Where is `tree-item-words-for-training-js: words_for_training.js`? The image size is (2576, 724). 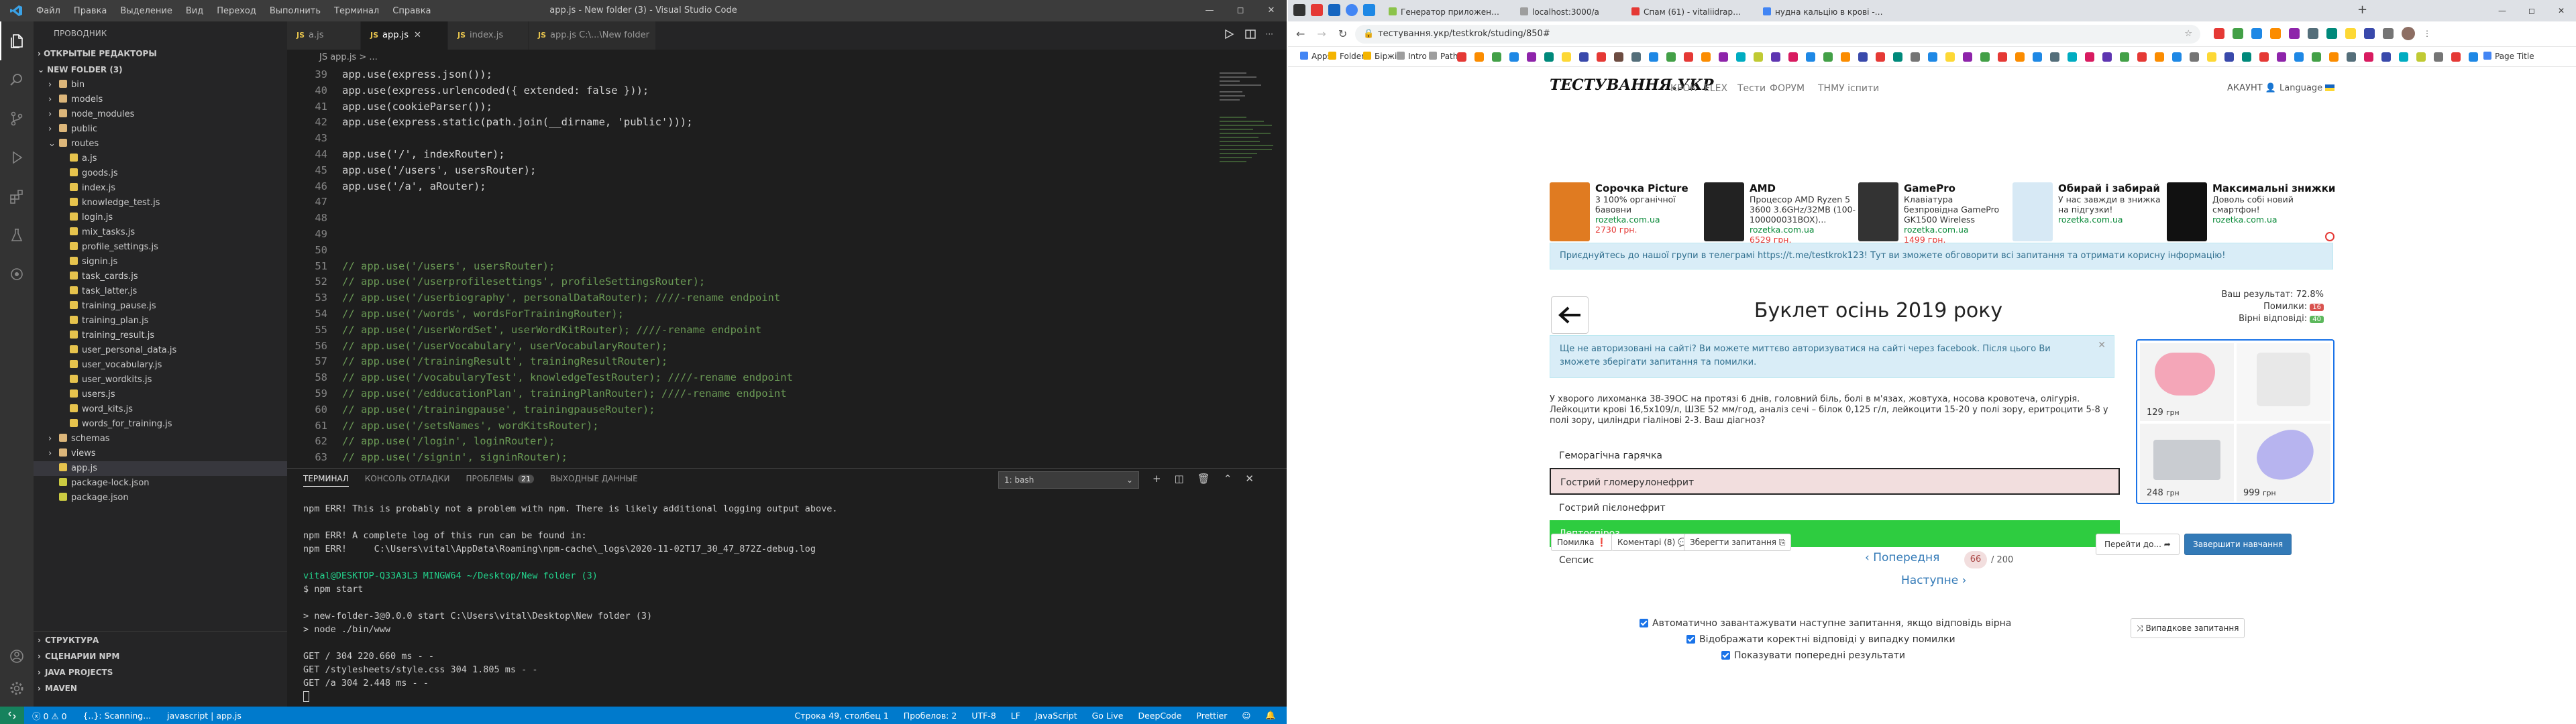
tree-item-words-for-training-js: words_for_training.js is located at coordinates (160, 424).